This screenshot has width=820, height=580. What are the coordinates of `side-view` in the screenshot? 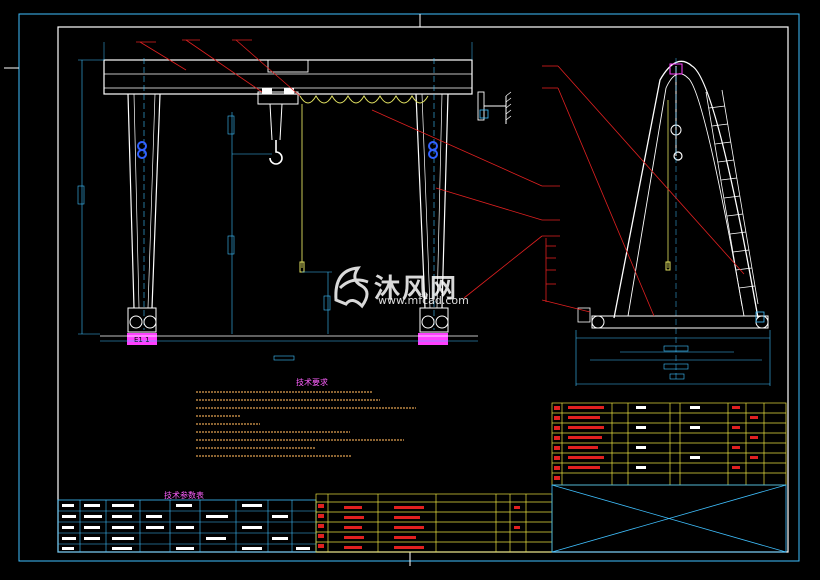 It's located at (673, 222).